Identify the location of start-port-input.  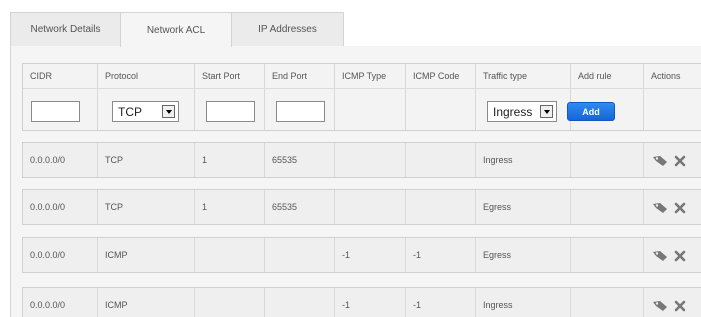
(230, 111).